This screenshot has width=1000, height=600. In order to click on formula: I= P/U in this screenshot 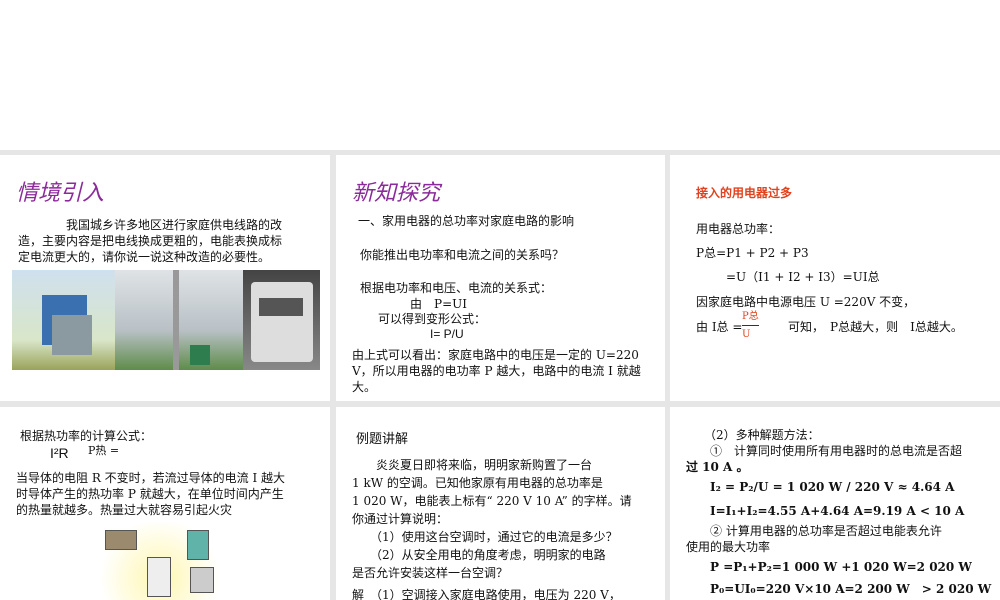, I will do `click(447, 334)`.